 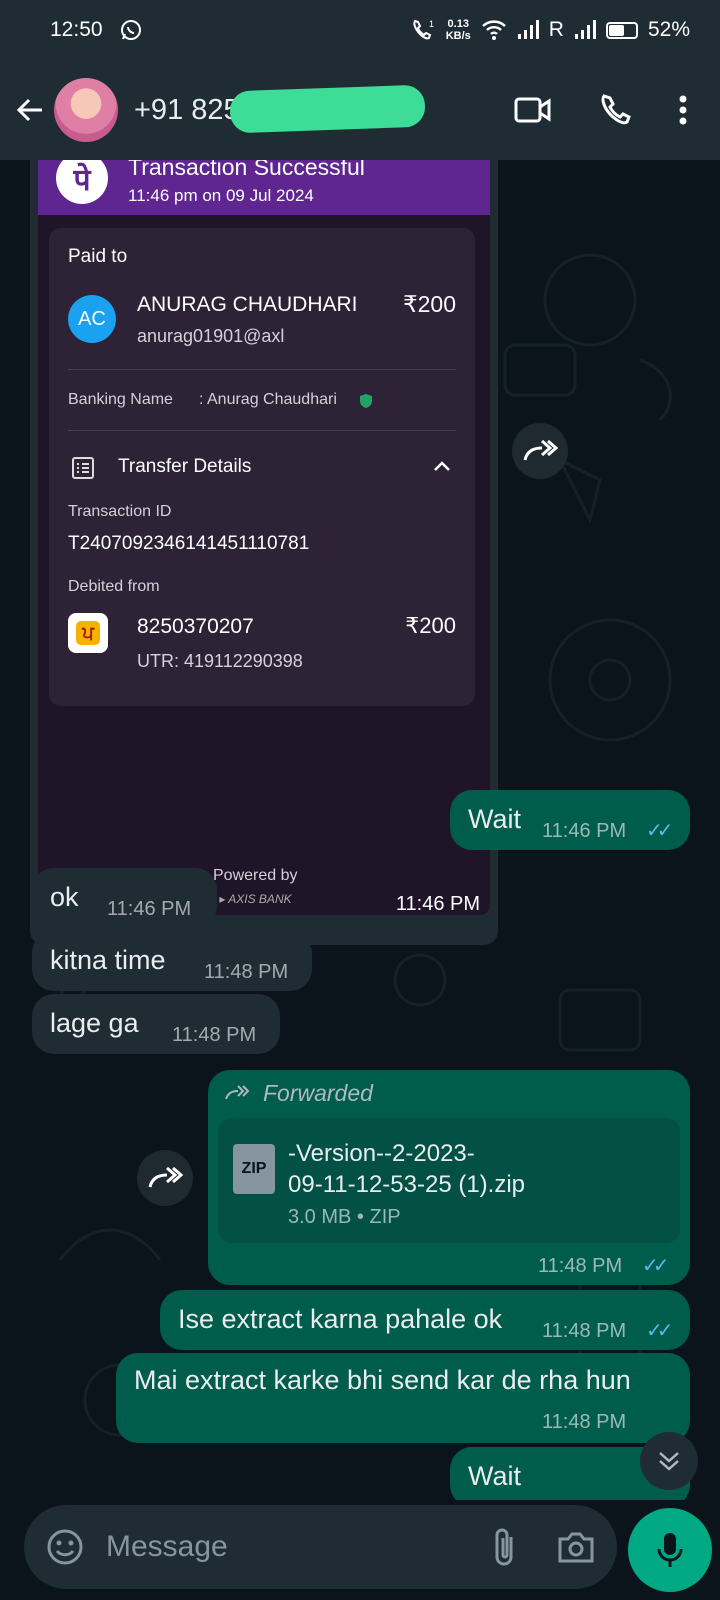 I want to click on utr-number: UTR: 419112290398, so click(x=220, y=661).